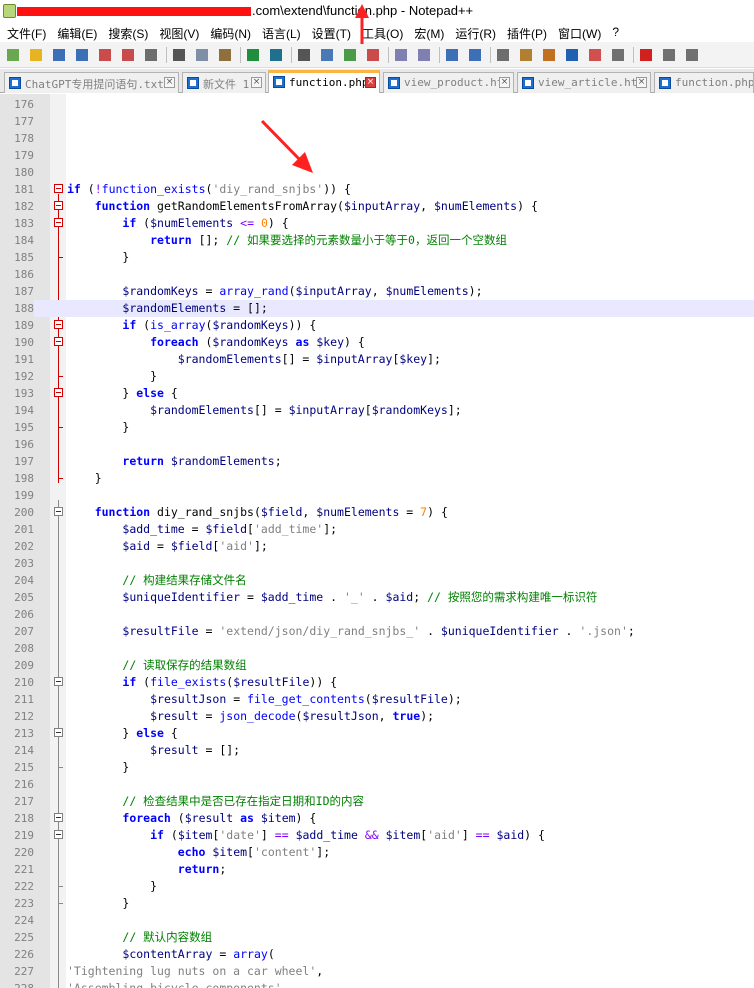 This screenshot has width=754, height=988. I want to click on annotation-arrows, so click(314, 88).